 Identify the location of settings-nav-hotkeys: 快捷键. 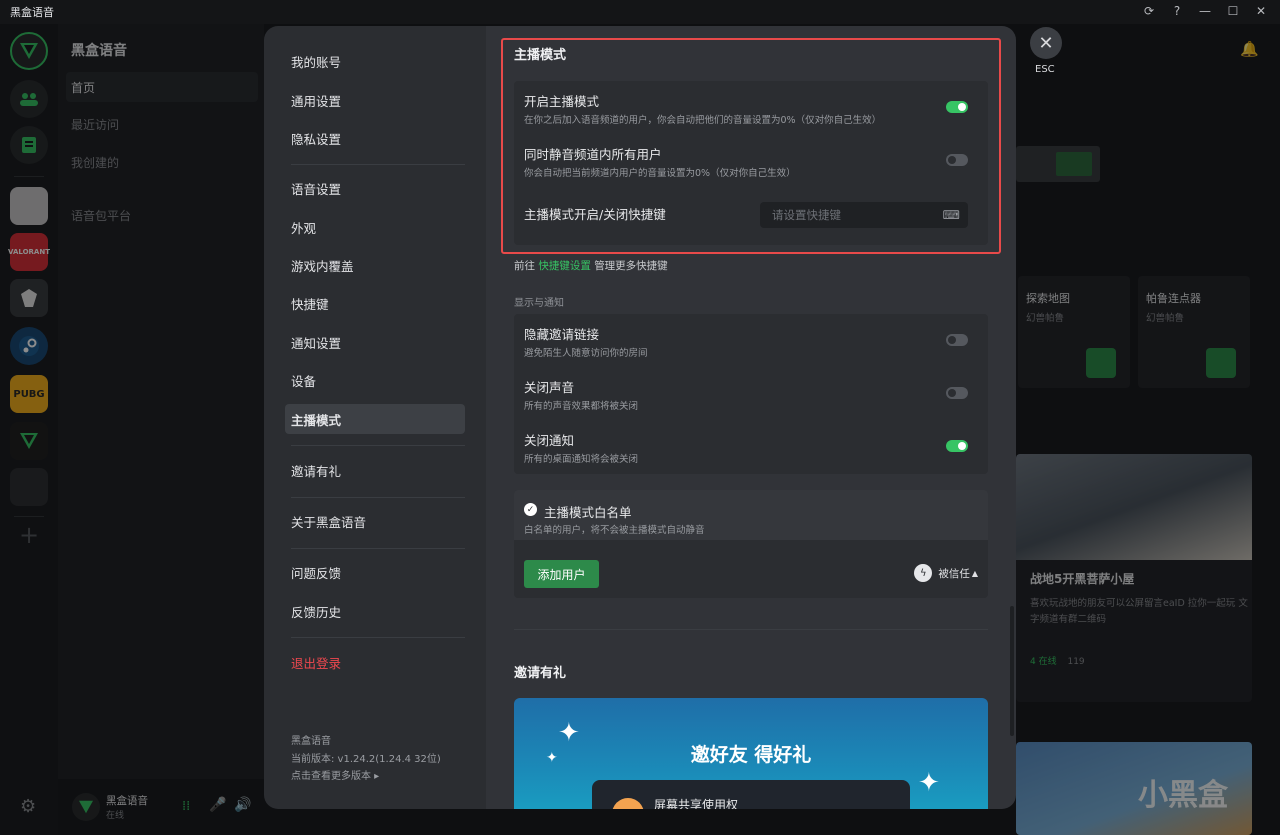
(375, 303).